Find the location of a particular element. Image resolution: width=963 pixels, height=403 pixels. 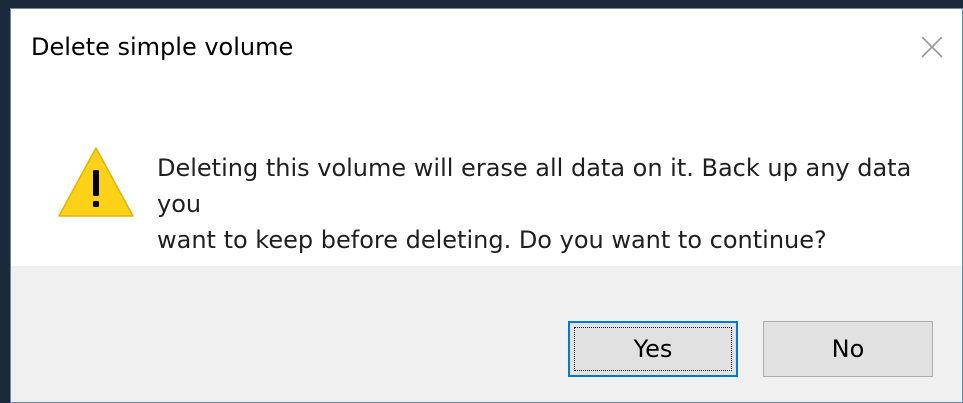

no-button-label: No is located at coordinates (848, 349).